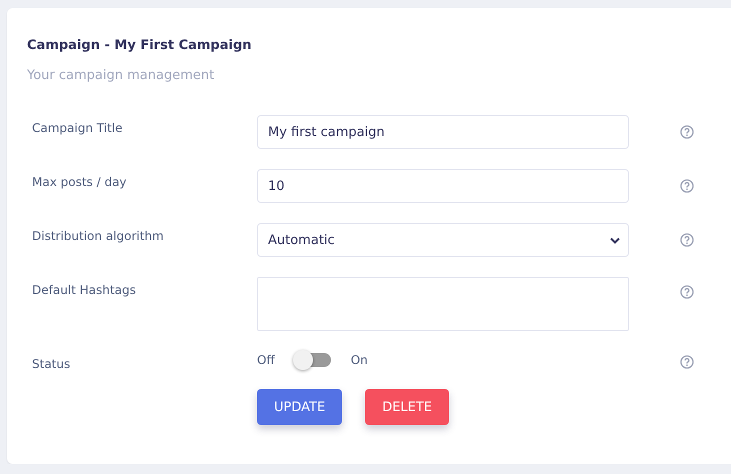 The width and height of the screenshot is (731, 474). What do you see at coordinates (615, 240) in the screenshot?
I see `chevron-down-icon` at bounding box center [615, 240].